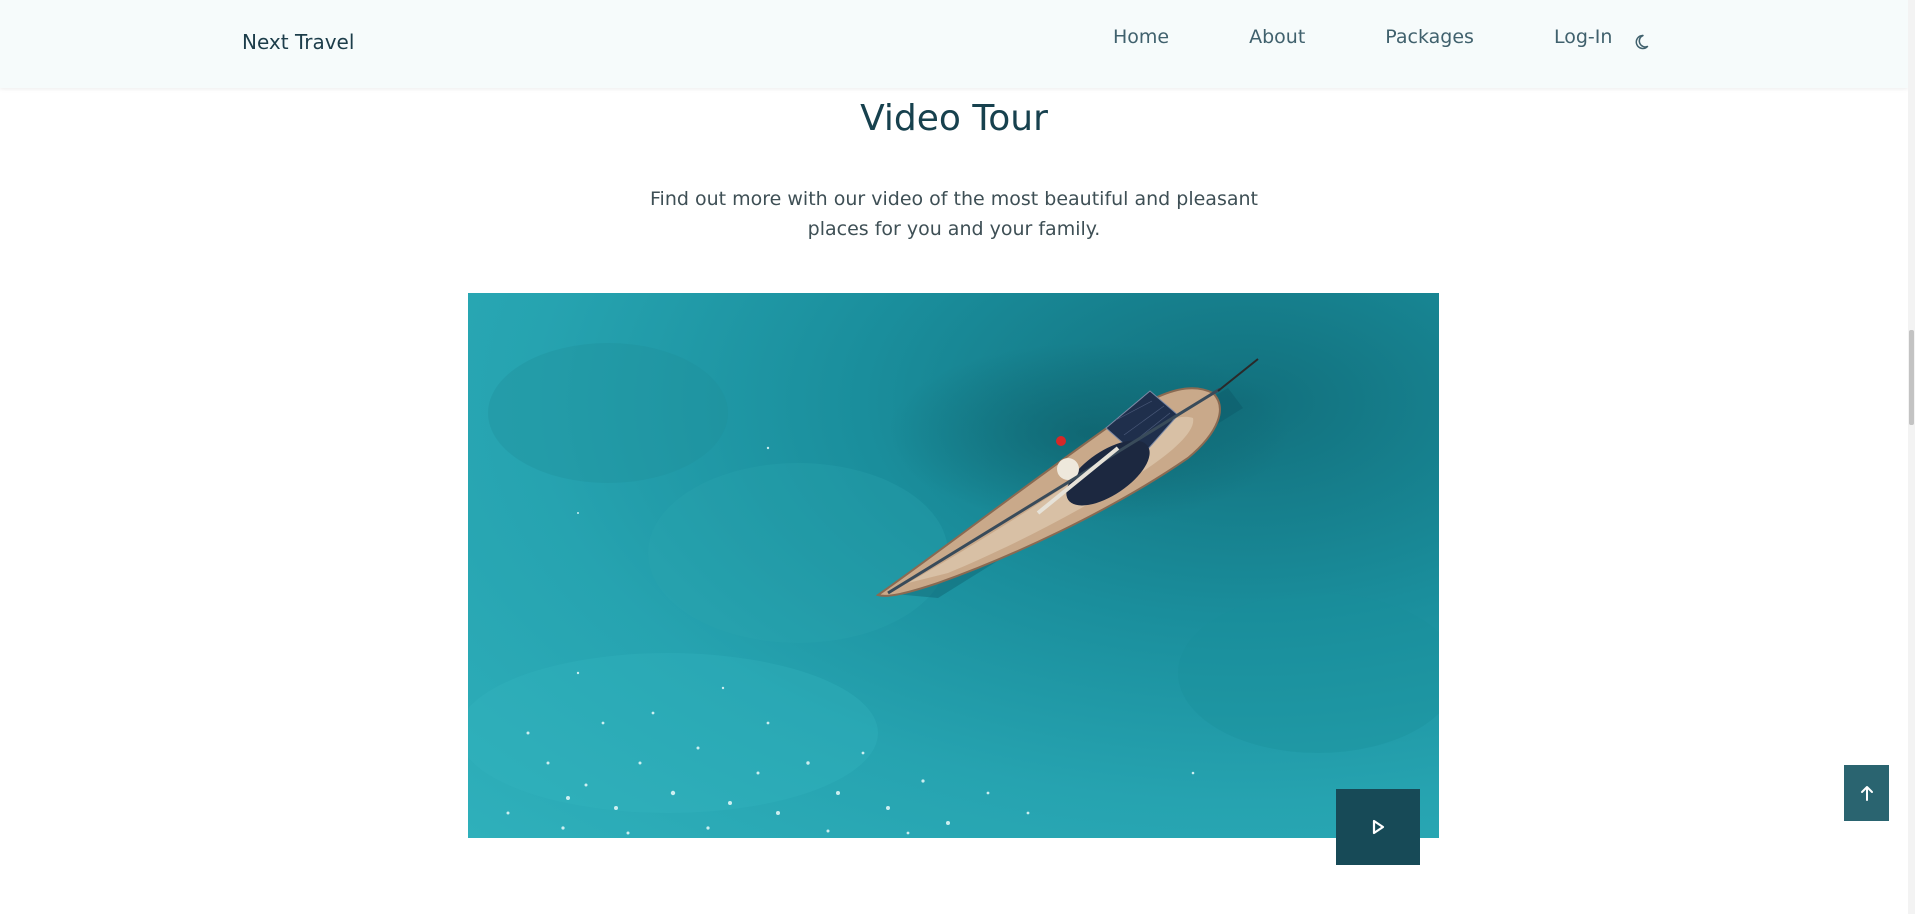 The image size is (1915, 914). I want to click on nav-packages: Packages, so click(1429, 37).